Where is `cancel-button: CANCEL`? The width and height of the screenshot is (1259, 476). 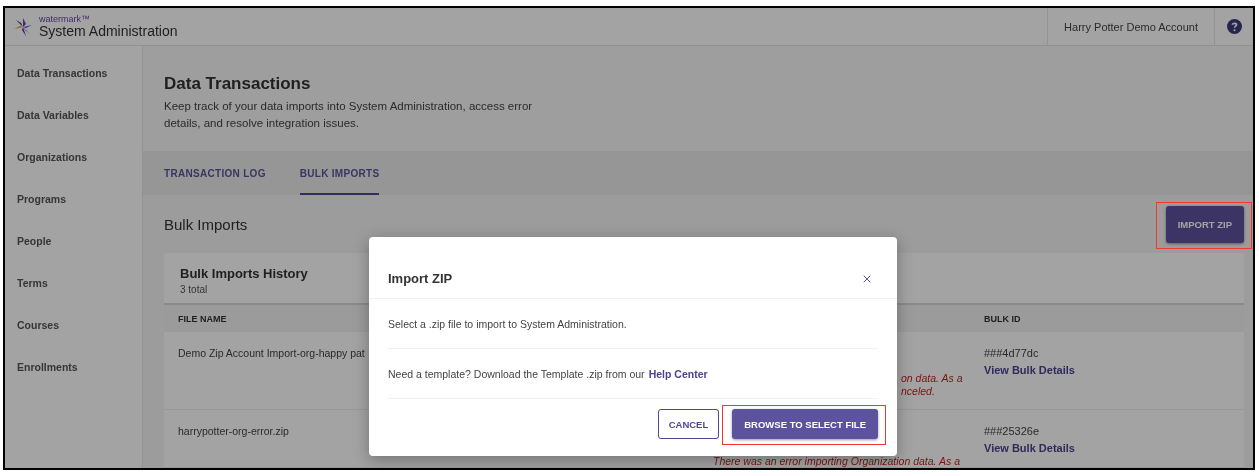
cancel-button: CANCEL is located at coordinates (688, 424).